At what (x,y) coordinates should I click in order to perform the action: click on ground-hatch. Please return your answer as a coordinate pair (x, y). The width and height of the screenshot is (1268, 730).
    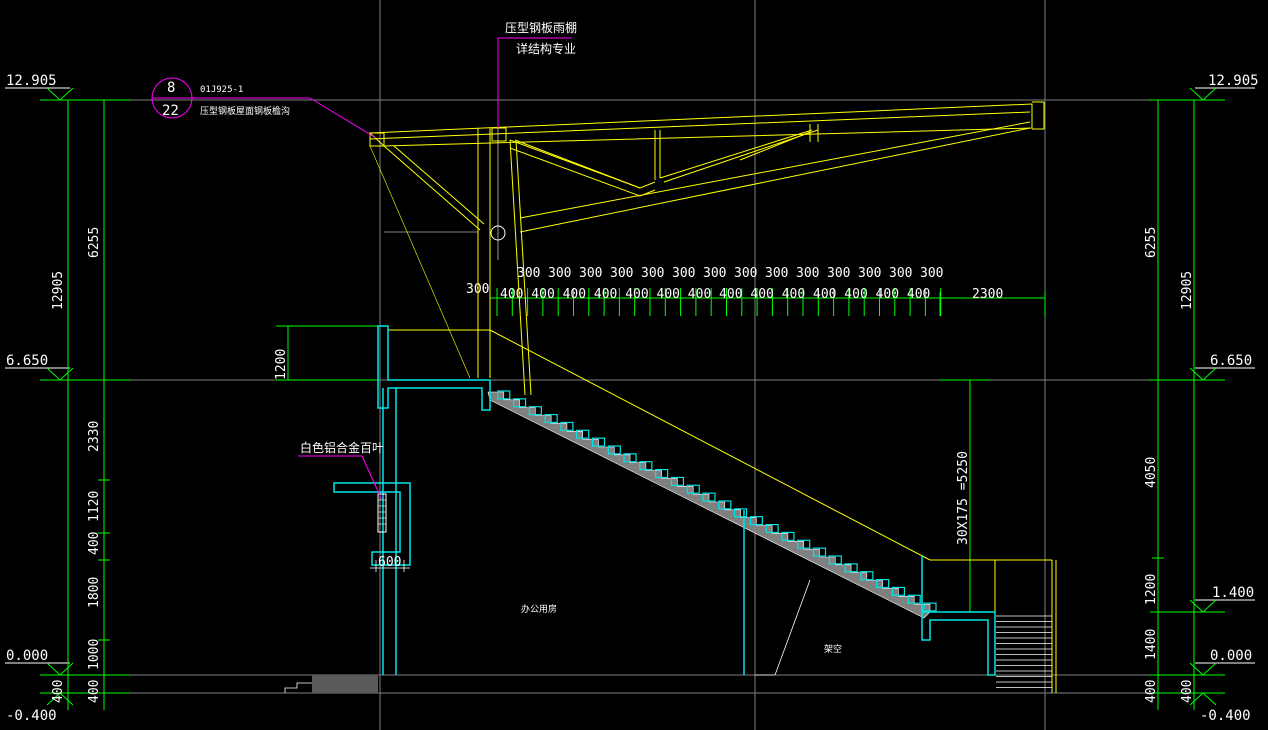
    Looking at the image, I should click on (345, 684).